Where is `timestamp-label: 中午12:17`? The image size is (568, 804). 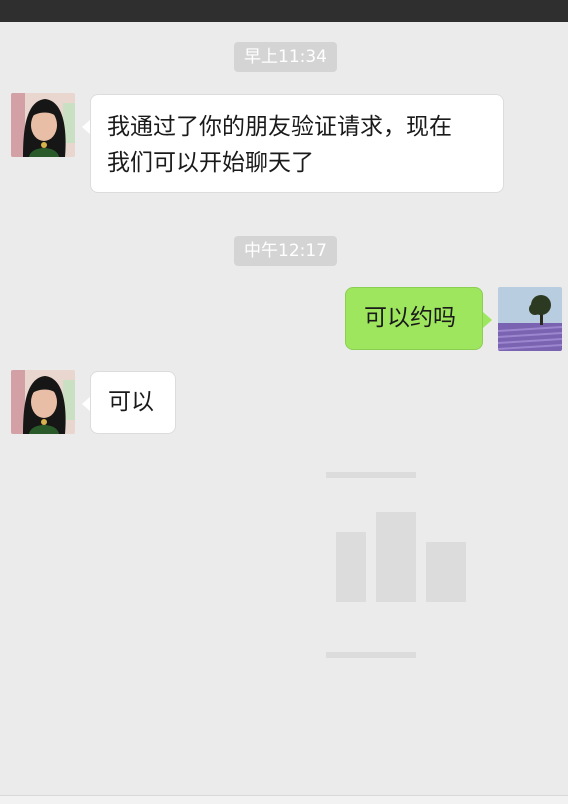 timestamp-label: 中午12:17 is located at coordinates (285, 251).